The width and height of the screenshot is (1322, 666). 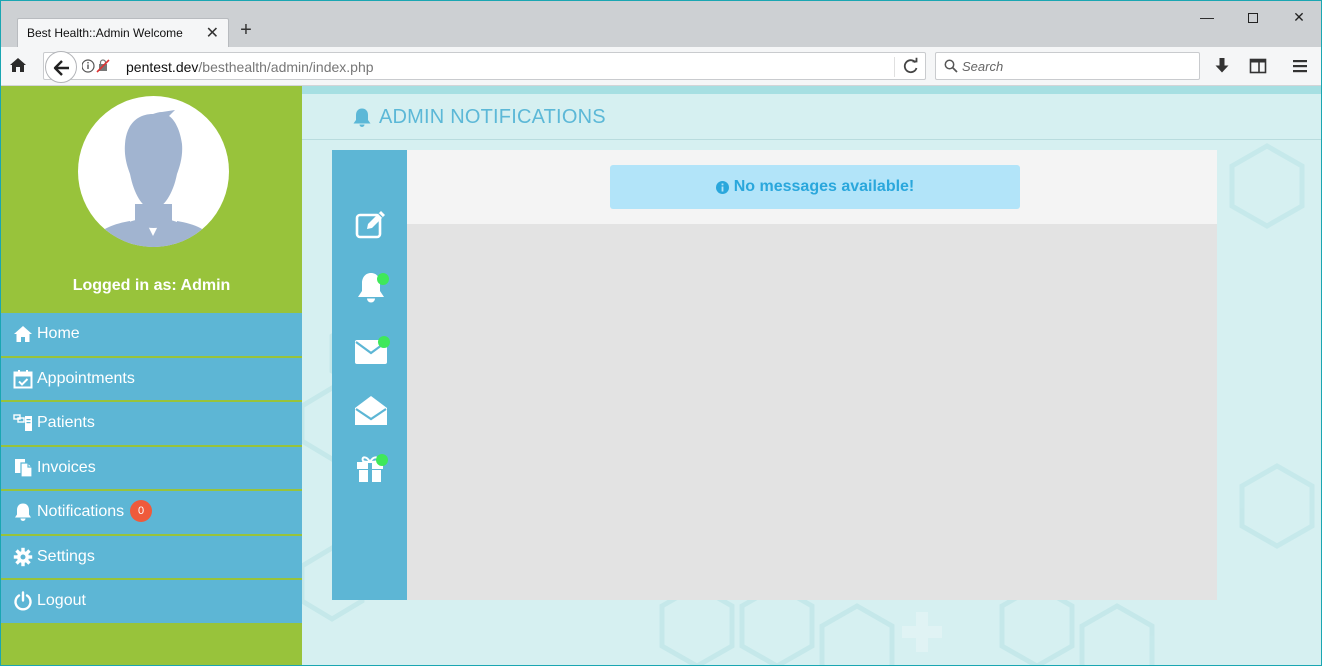 I want to click on search-icon, so click(x=951, y=66).